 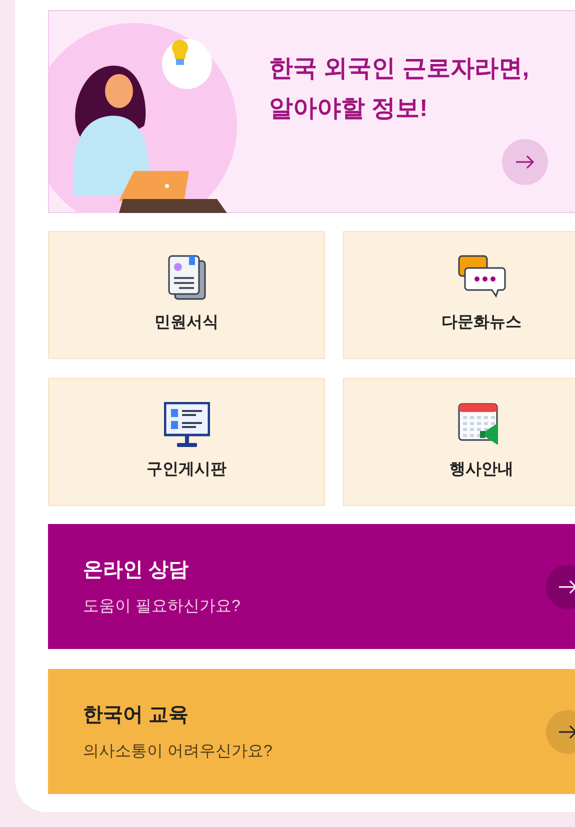 What do you see at coordinates (178, 752) in the screenshot?
I see `card-subtitle: 의사소통이 어려우신가요?` at bounding box center [178, 752].